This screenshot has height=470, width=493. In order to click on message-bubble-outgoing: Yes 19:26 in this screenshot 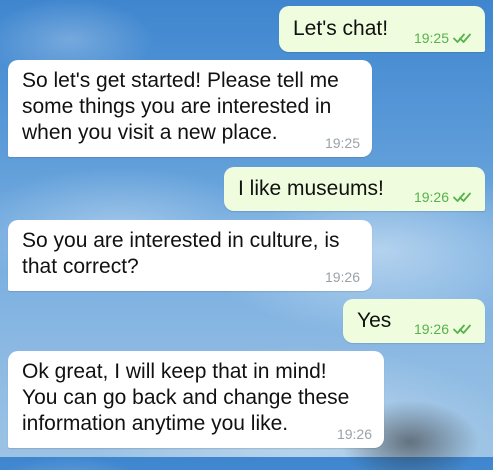, I will do `click(414, 321)`.